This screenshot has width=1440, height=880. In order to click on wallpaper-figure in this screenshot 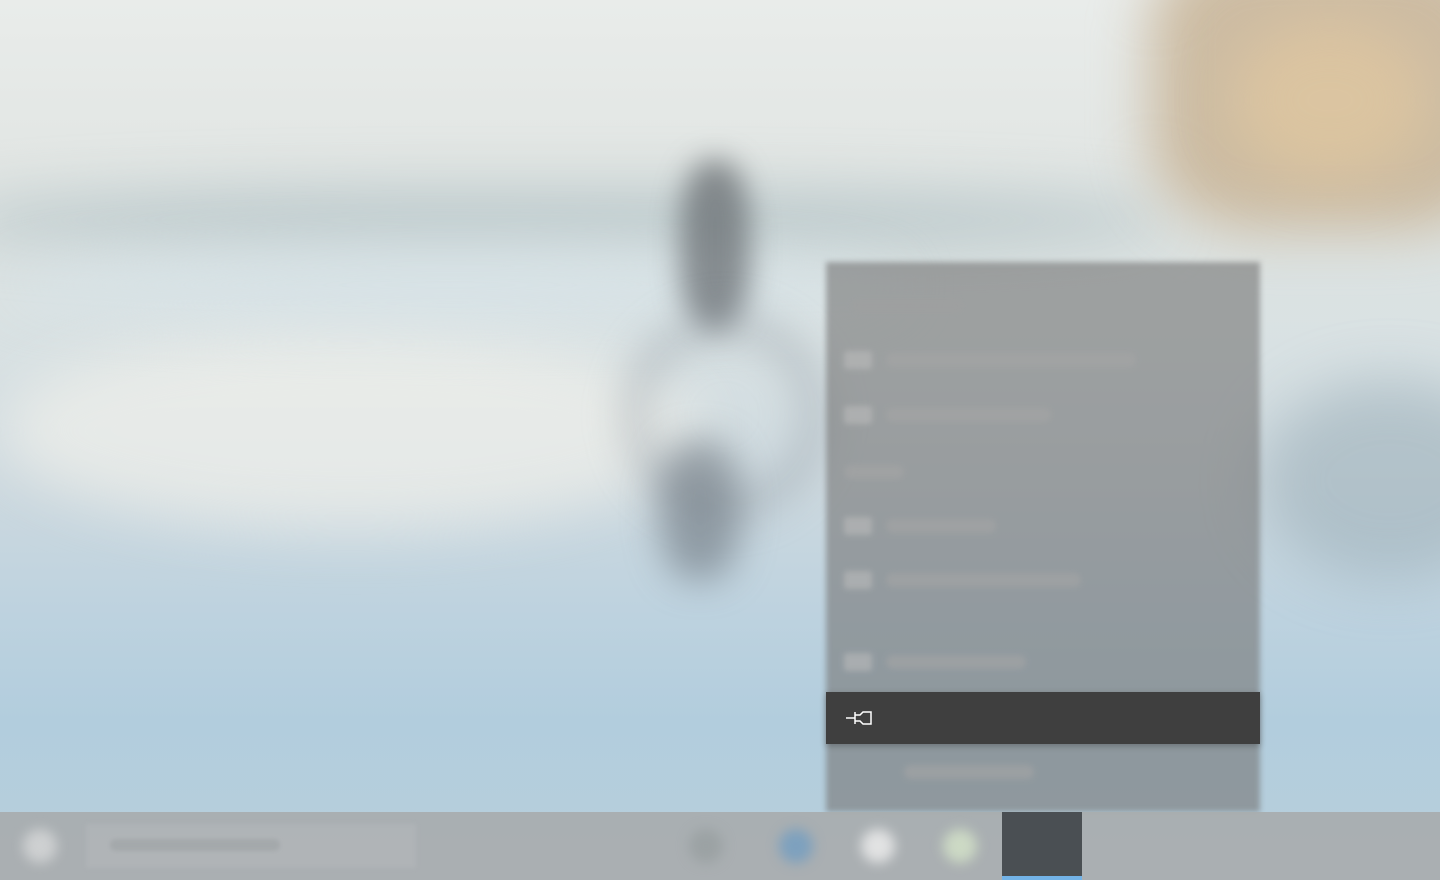, I will do `click(715, 245)`.